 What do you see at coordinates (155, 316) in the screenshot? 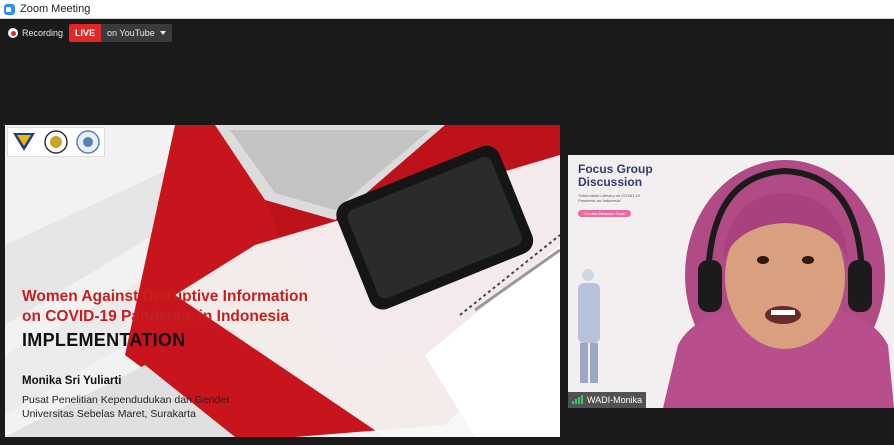
I see `slide-title-line-2: on COVID-19 Pandemic in Indonesia` at bounding box center [155, 316].